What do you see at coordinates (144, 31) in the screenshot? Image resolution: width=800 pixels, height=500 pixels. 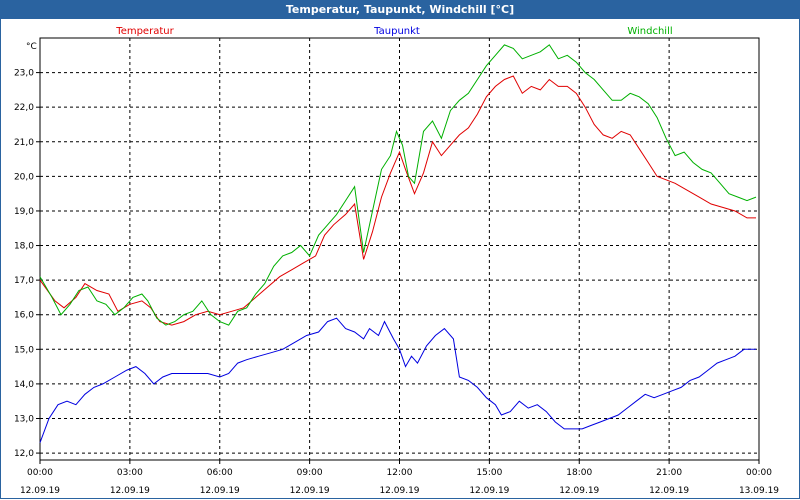 I see `legend-temperatur: Temperatur` at bounding box center [144, 31].